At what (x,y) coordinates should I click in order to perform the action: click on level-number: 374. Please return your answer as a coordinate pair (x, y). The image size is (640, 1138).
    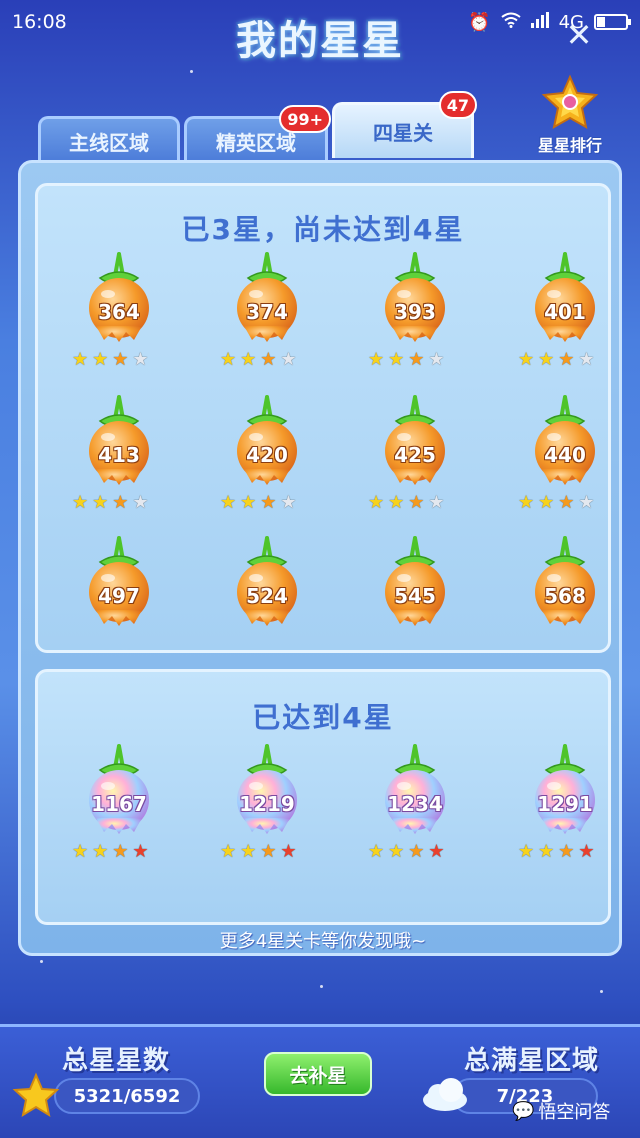
    Looking at the image, I should click on (267, 312).